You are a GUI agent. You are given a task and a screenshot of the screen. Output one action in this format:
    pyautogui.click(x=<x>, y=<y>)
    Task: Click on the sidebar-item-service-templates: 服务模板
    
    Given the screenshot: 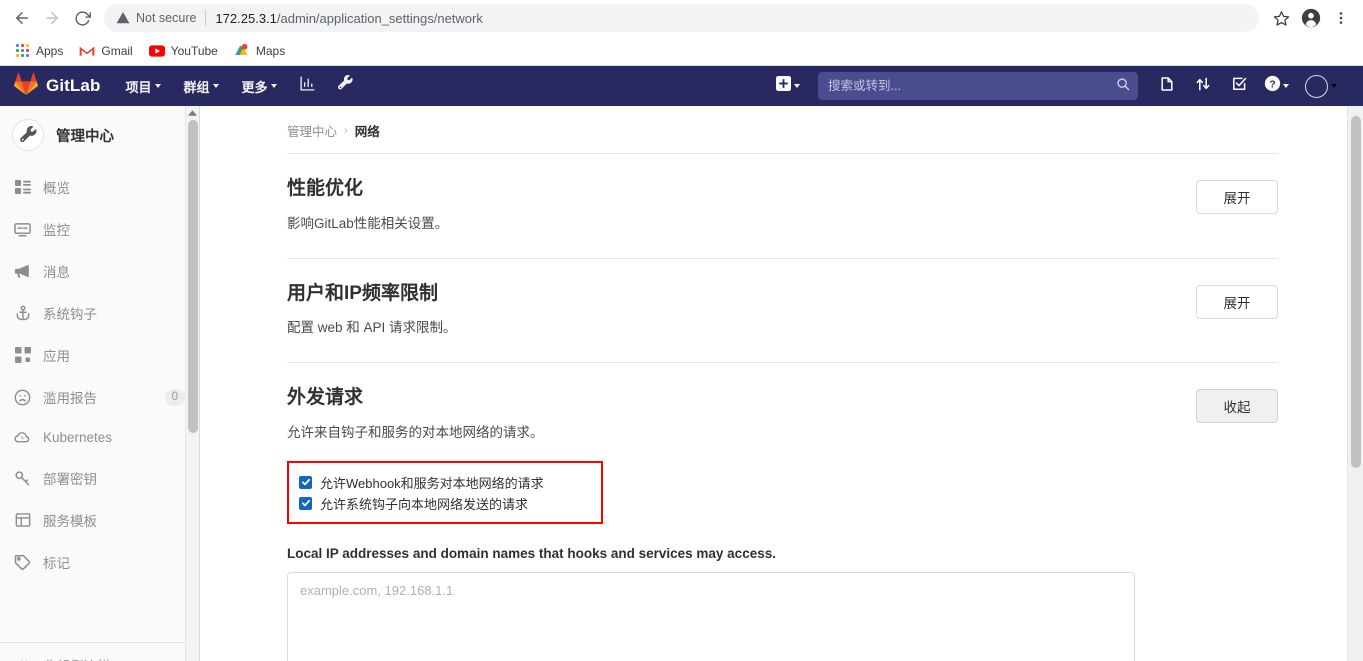 What is the action you would take?
    pyautogui.click(x=99, y=520)
    